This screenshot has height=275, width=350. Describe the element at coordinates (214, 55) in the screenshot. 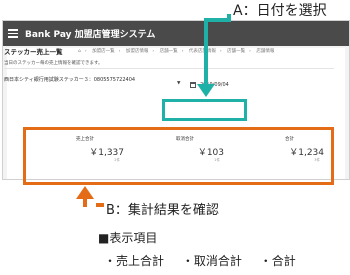

I see `arrow-a-icon` at that location.